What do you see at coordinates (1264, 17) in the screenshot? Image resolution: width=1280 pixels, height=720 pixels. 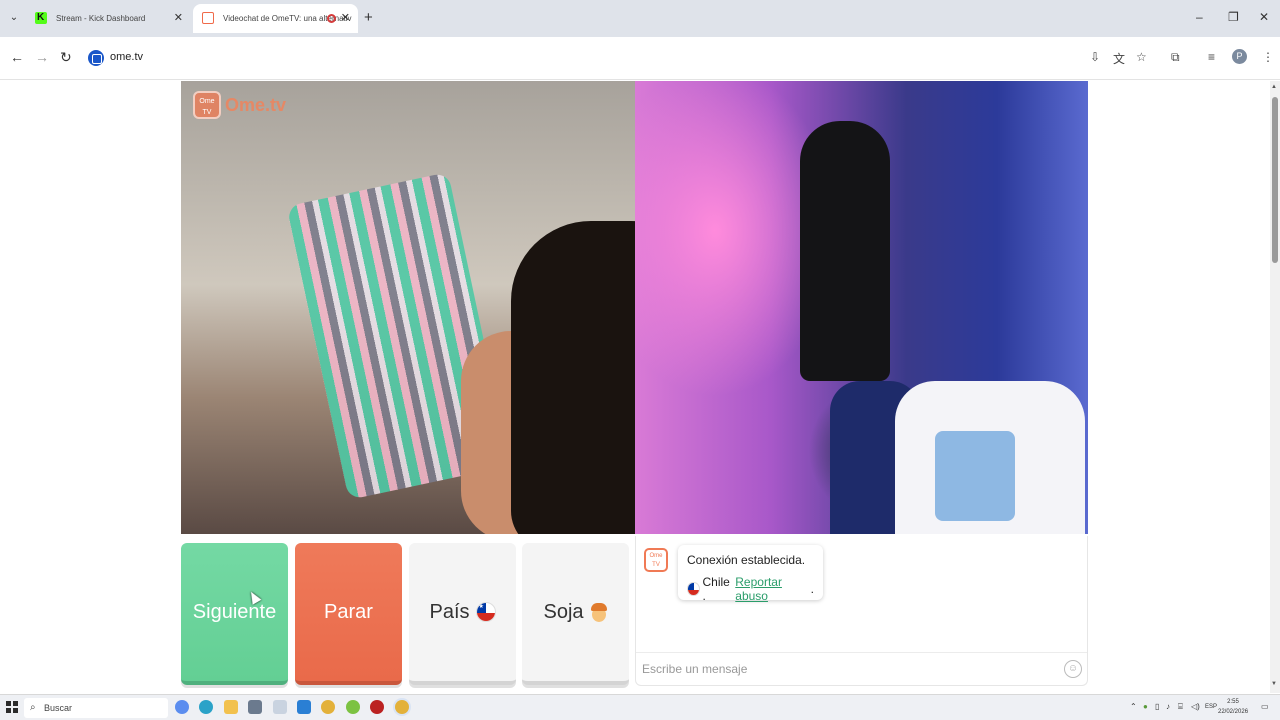 I see `window-close-icon: ✕` at bounding box center [1264, 17].